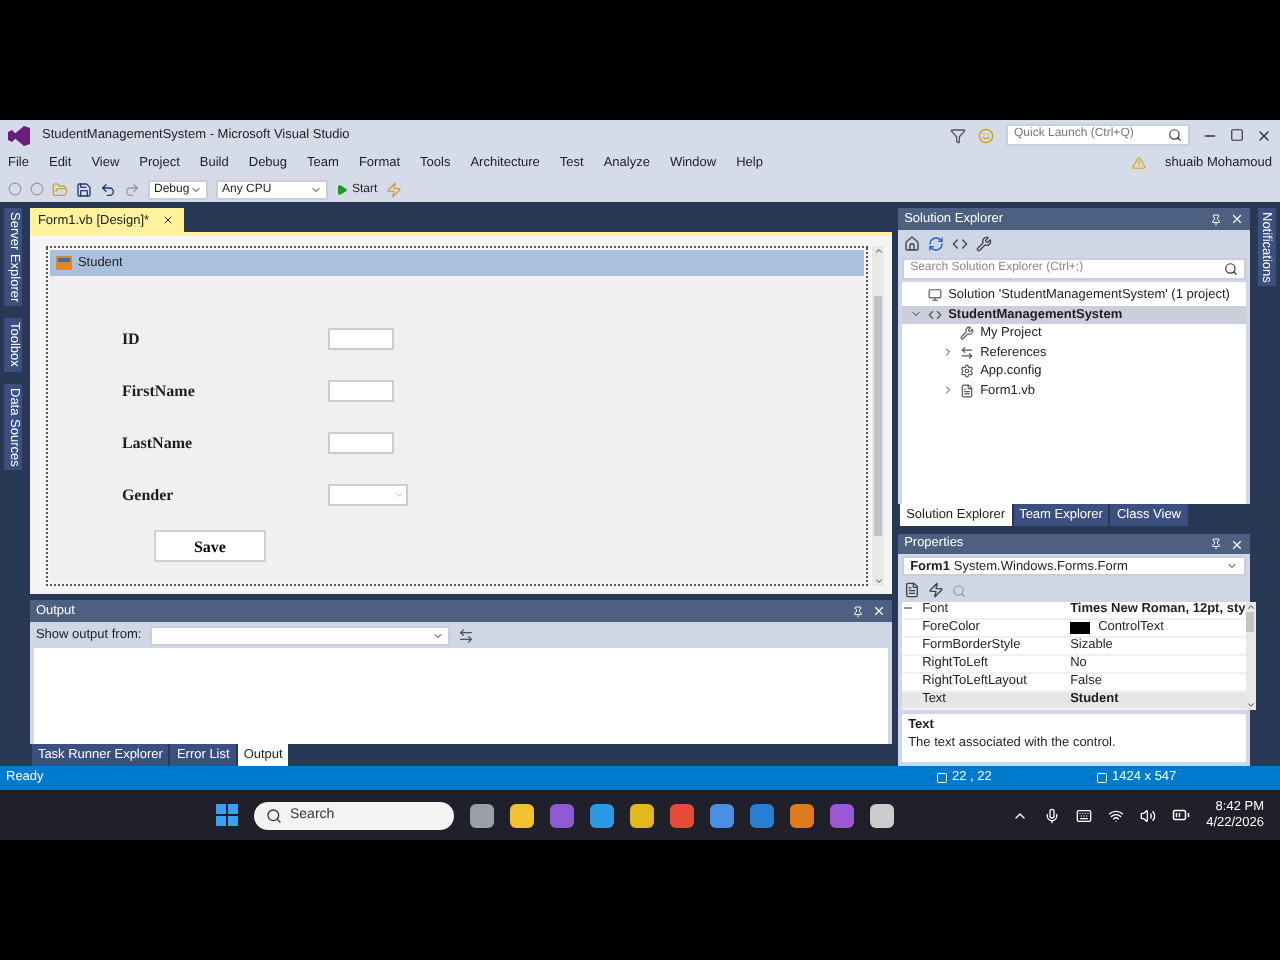 This screenshot has height=960, width=1280. What do you see at coordinates (84, 189) in the screenshot?
I see `save-icon` at bounding box center [84, 189].